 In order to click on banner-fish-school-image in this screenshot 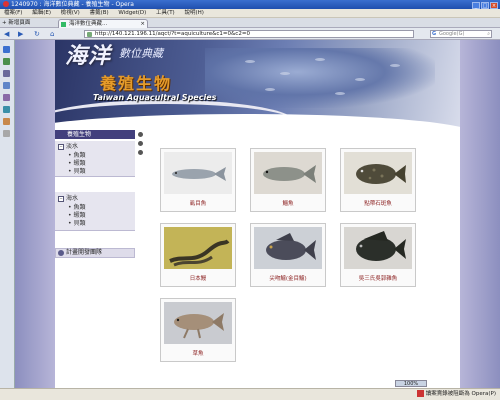, I will do `click(320, 78)`.